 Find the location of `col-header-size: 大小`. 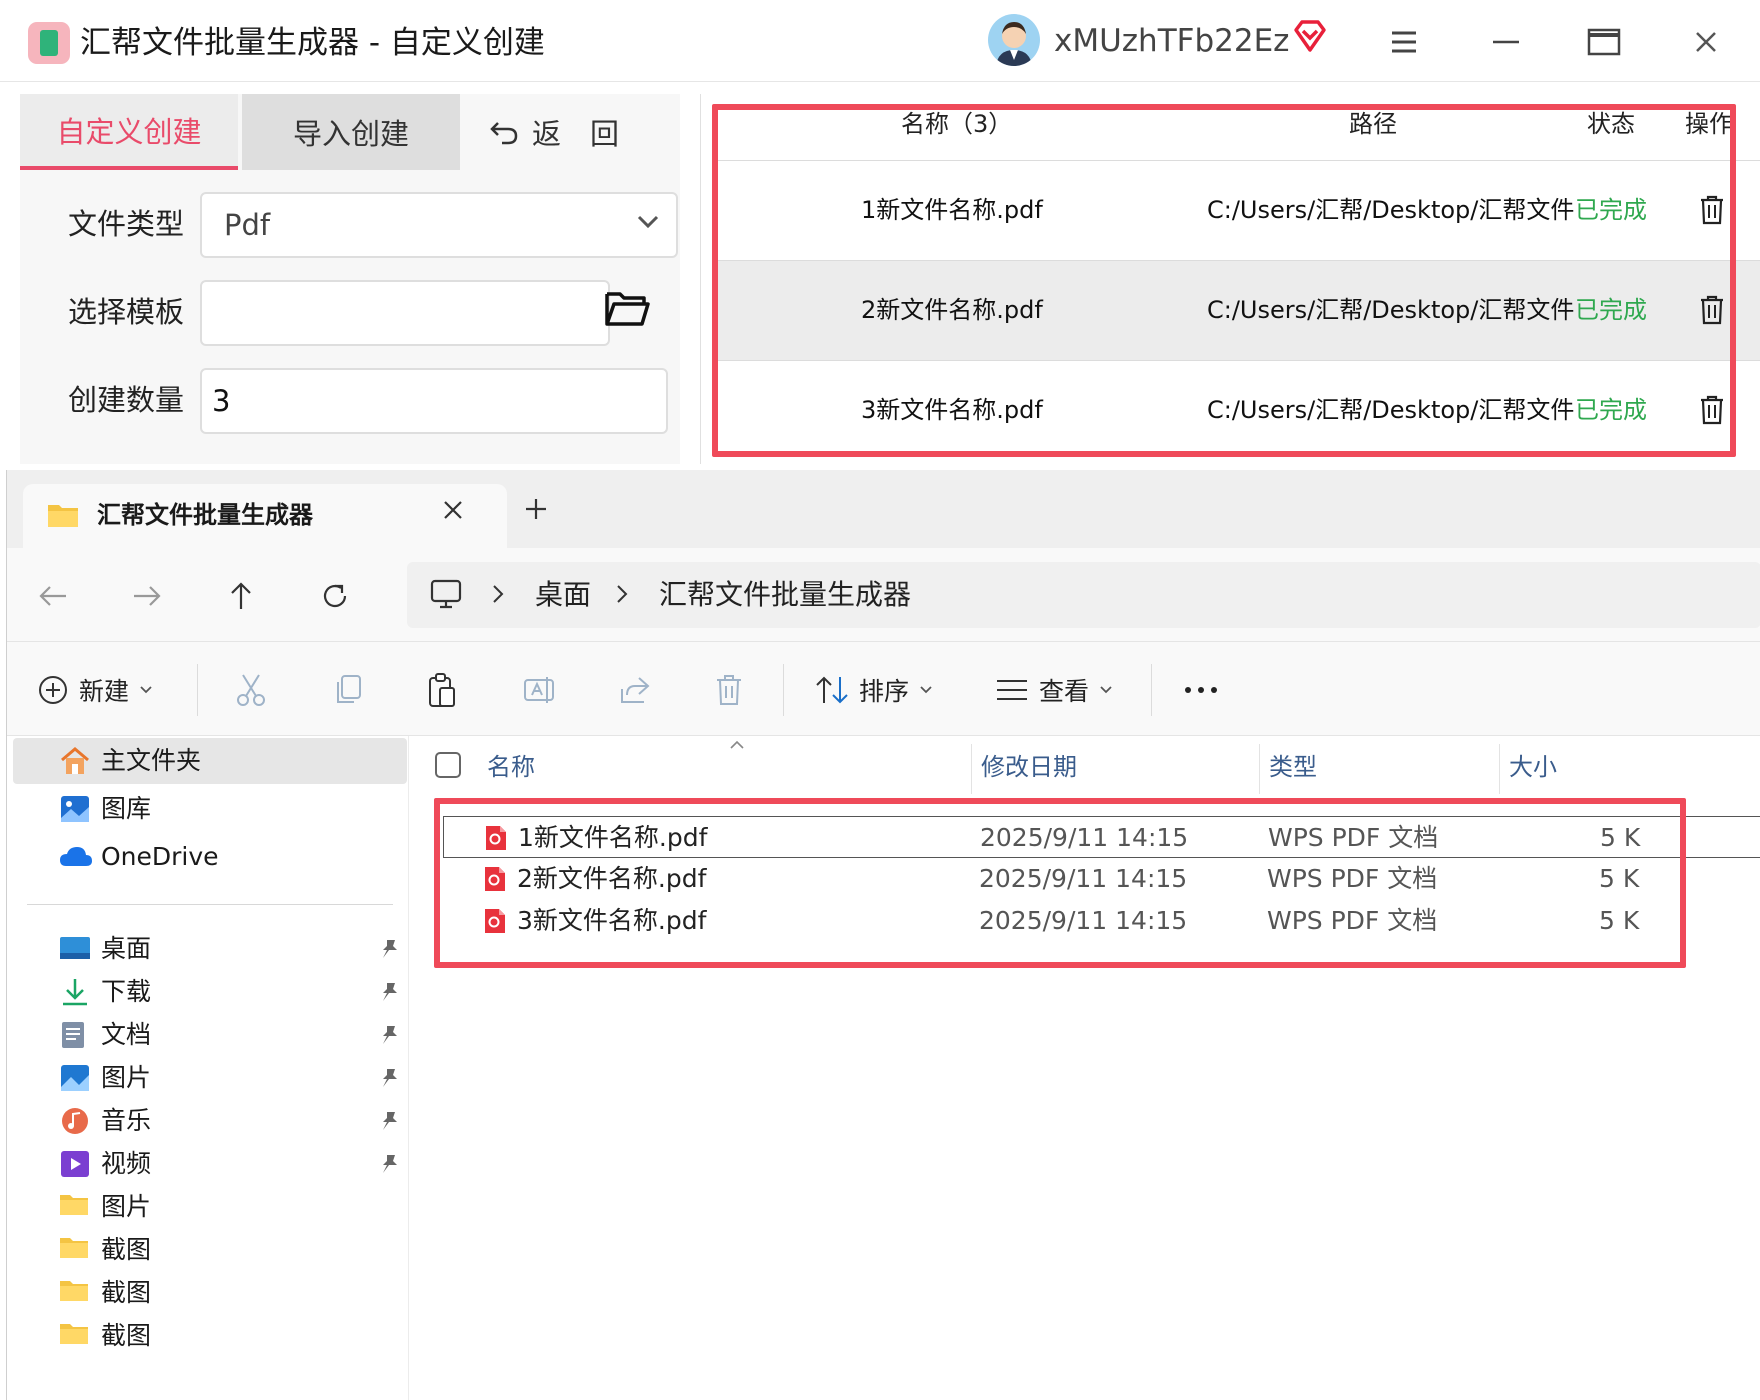

col-header-size: 大小 is located at coordinates (1533, 767).